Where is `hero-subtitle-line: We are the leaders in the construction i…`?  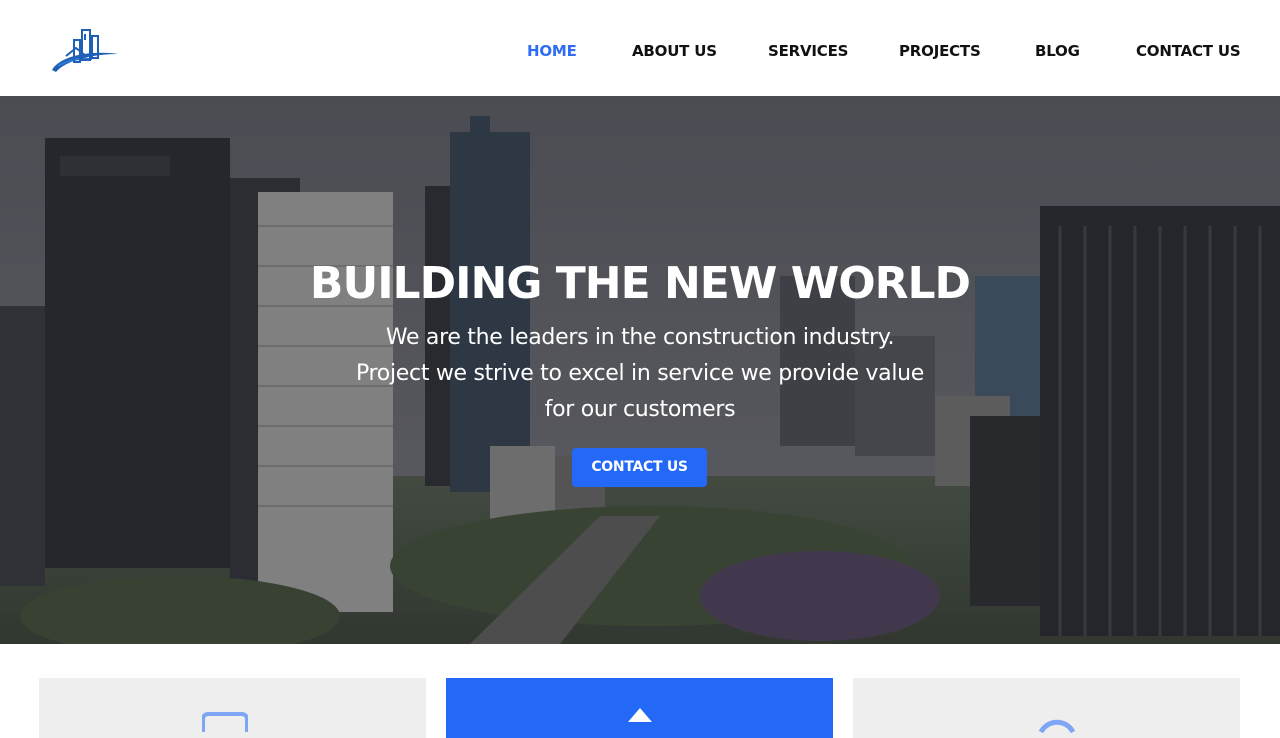 hero-subtitle-line: We are the leaders in the construction i… is located at coordinates (640, 337).